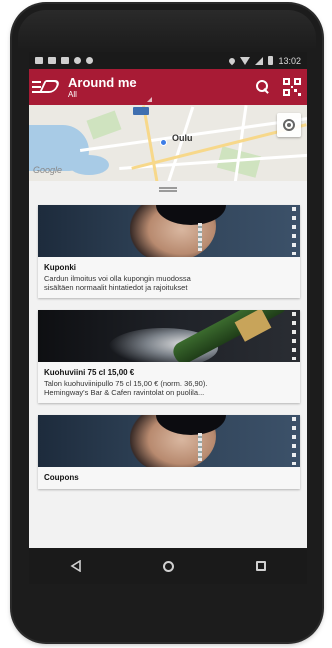 The image size is (332, 648). I want to click on current-location-dot, so click(163, 142).